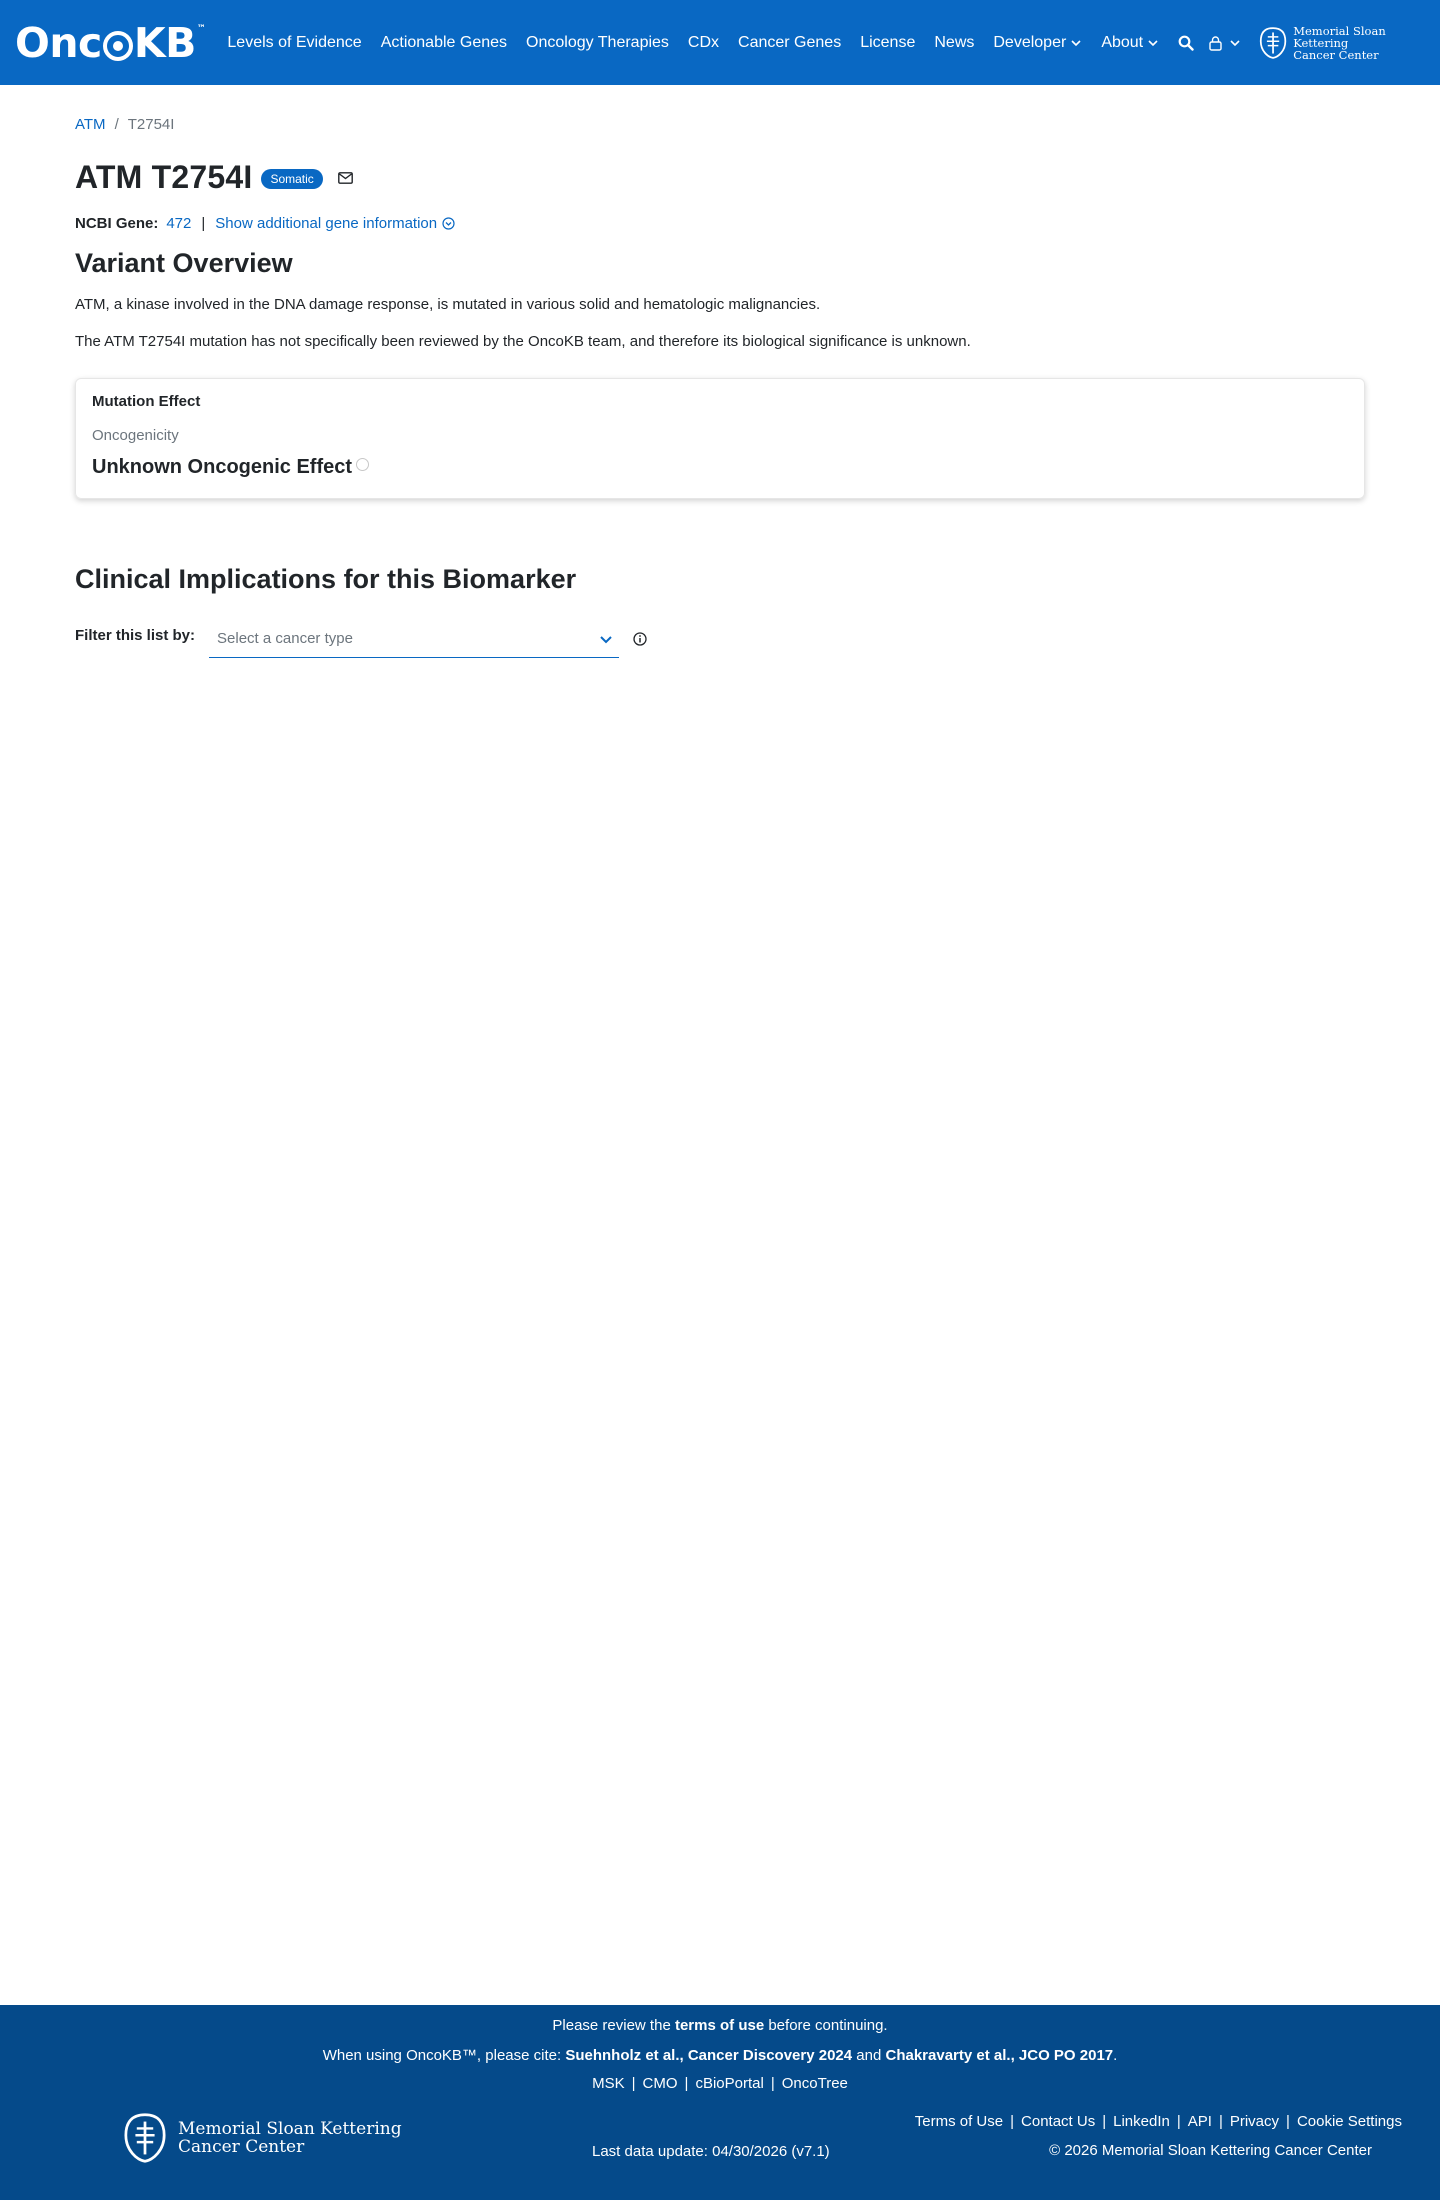 Image resolution: width=1440 pixels, height=2200 pixels. Describe the element at coordinates (1224, 43) in the screenshot. I see `account-menu-button` at that location.